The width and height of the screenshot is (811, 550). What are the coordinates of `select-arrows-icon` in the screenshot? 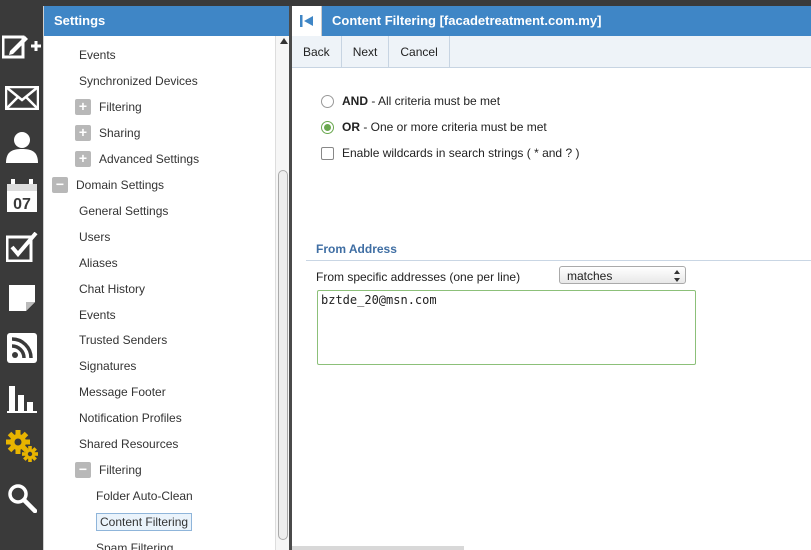 It's located at (677, 276).